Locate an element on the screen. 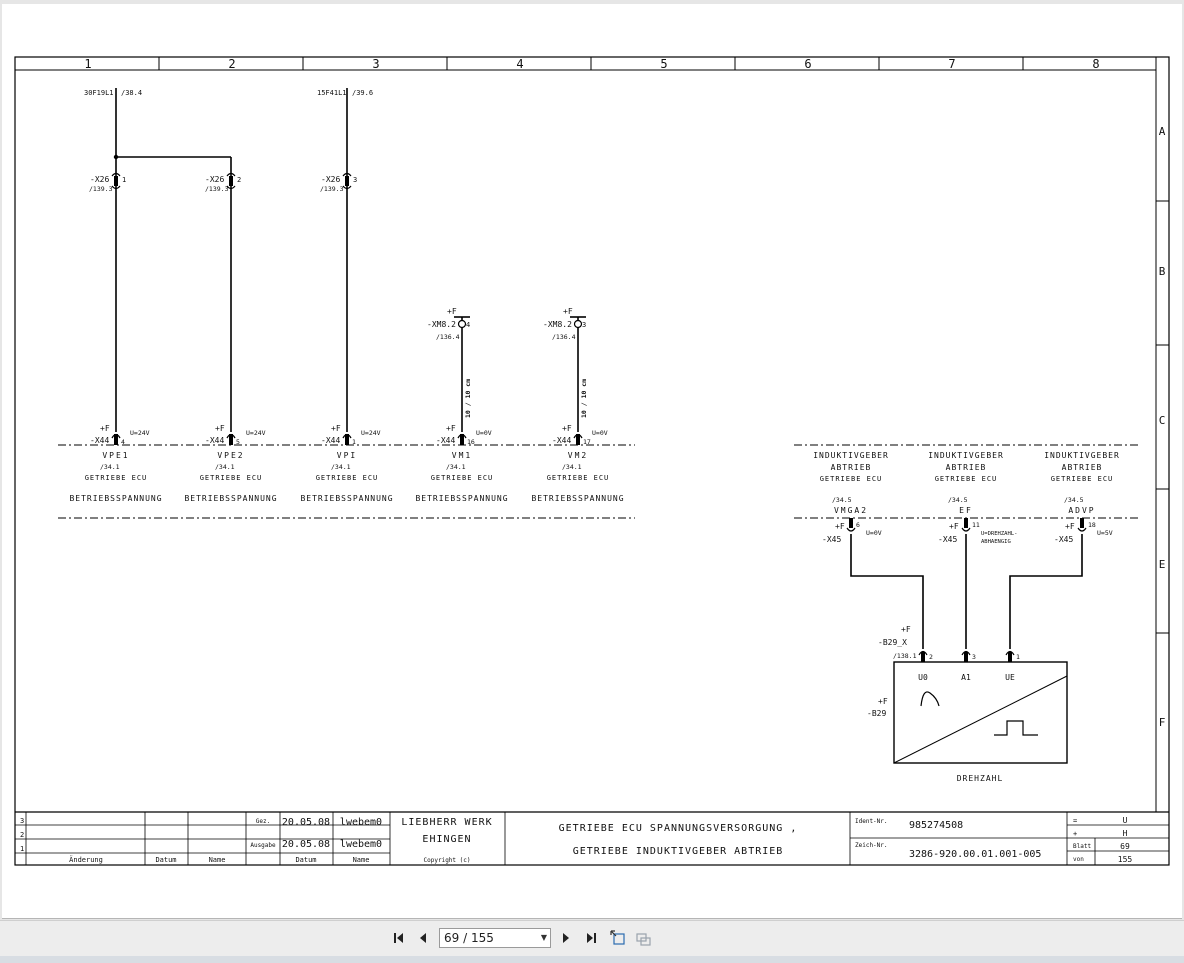 The image size is (1184, 963). column-label: 1 is located at coordinates (87, 64).